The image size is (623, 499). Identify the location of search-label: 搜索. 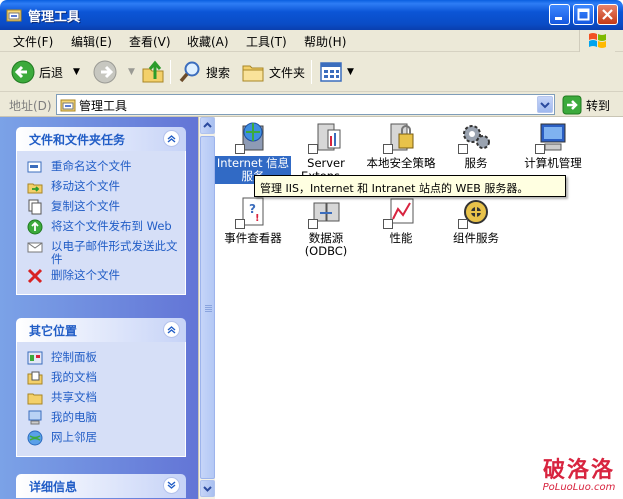
(218, 72).